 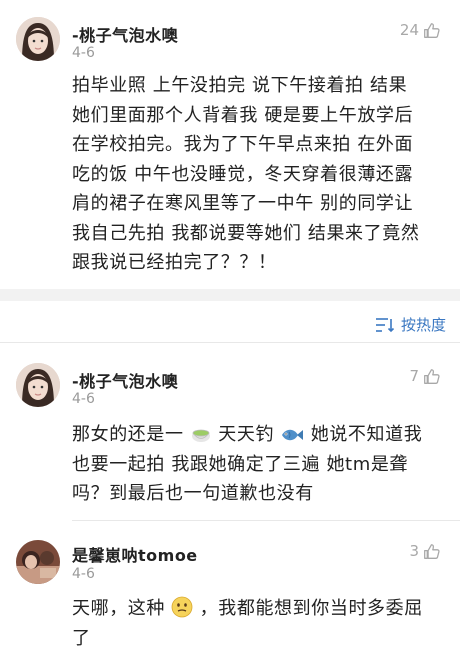 What do you see at coordinates (423, 325) in the screenshot?
I see `sort-label: 按热度` at bounding box center [423, 325].